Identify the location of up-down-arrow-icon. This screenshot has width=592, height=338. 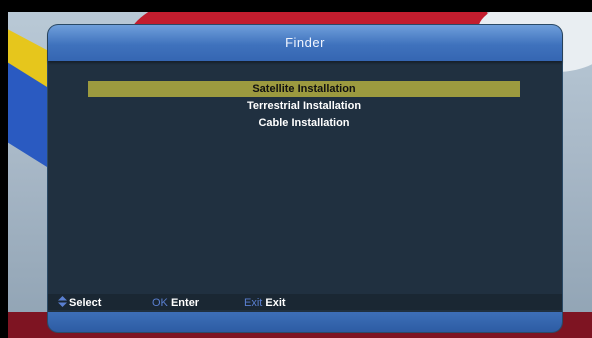
(62, 301).